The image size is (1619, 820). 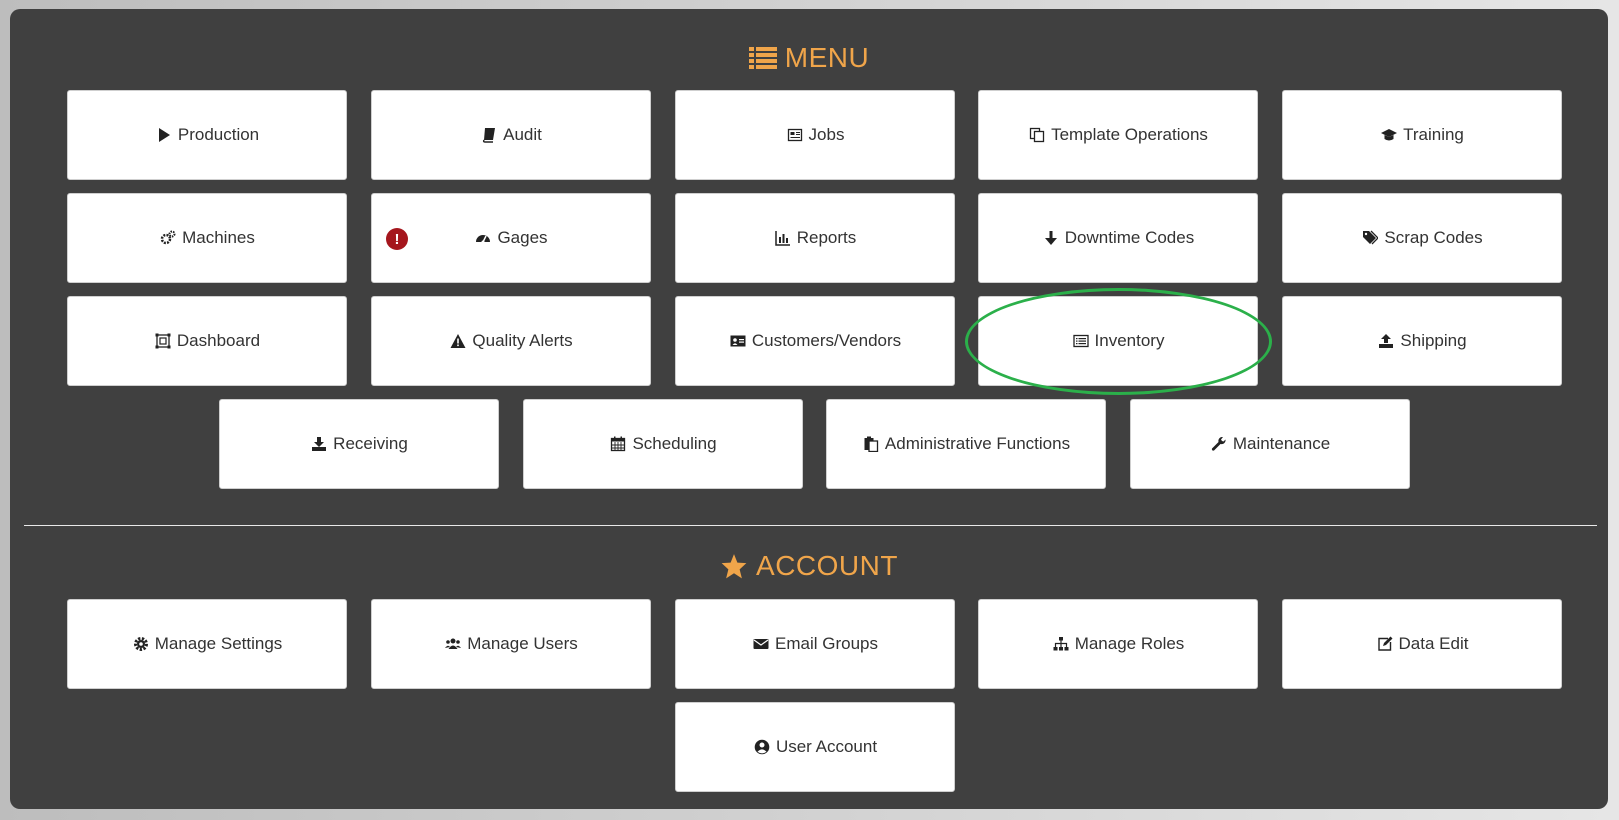 I want to click on account-manage-roles-button: Manage Roles, so click(x=1118, y=644).